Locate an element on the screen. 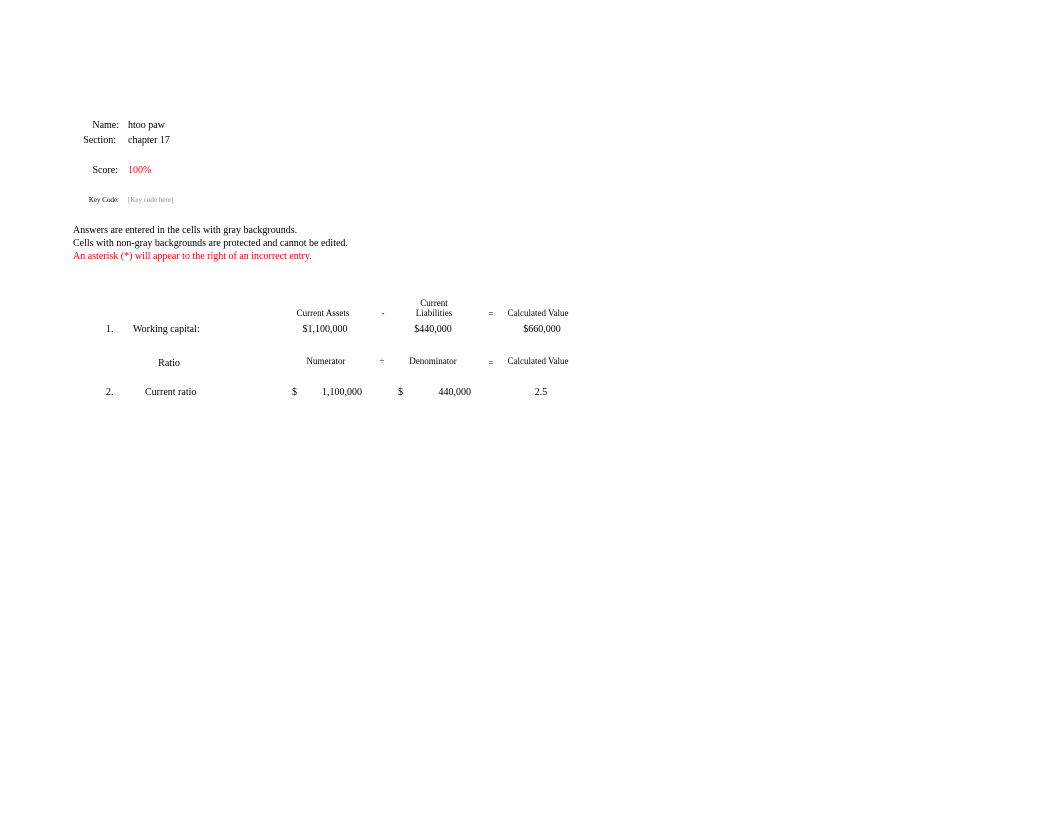 Image resolution: width=1062 pixels, height=822 pixels. q2-divide-operator: ÷ is located at coordinates (382, 361).